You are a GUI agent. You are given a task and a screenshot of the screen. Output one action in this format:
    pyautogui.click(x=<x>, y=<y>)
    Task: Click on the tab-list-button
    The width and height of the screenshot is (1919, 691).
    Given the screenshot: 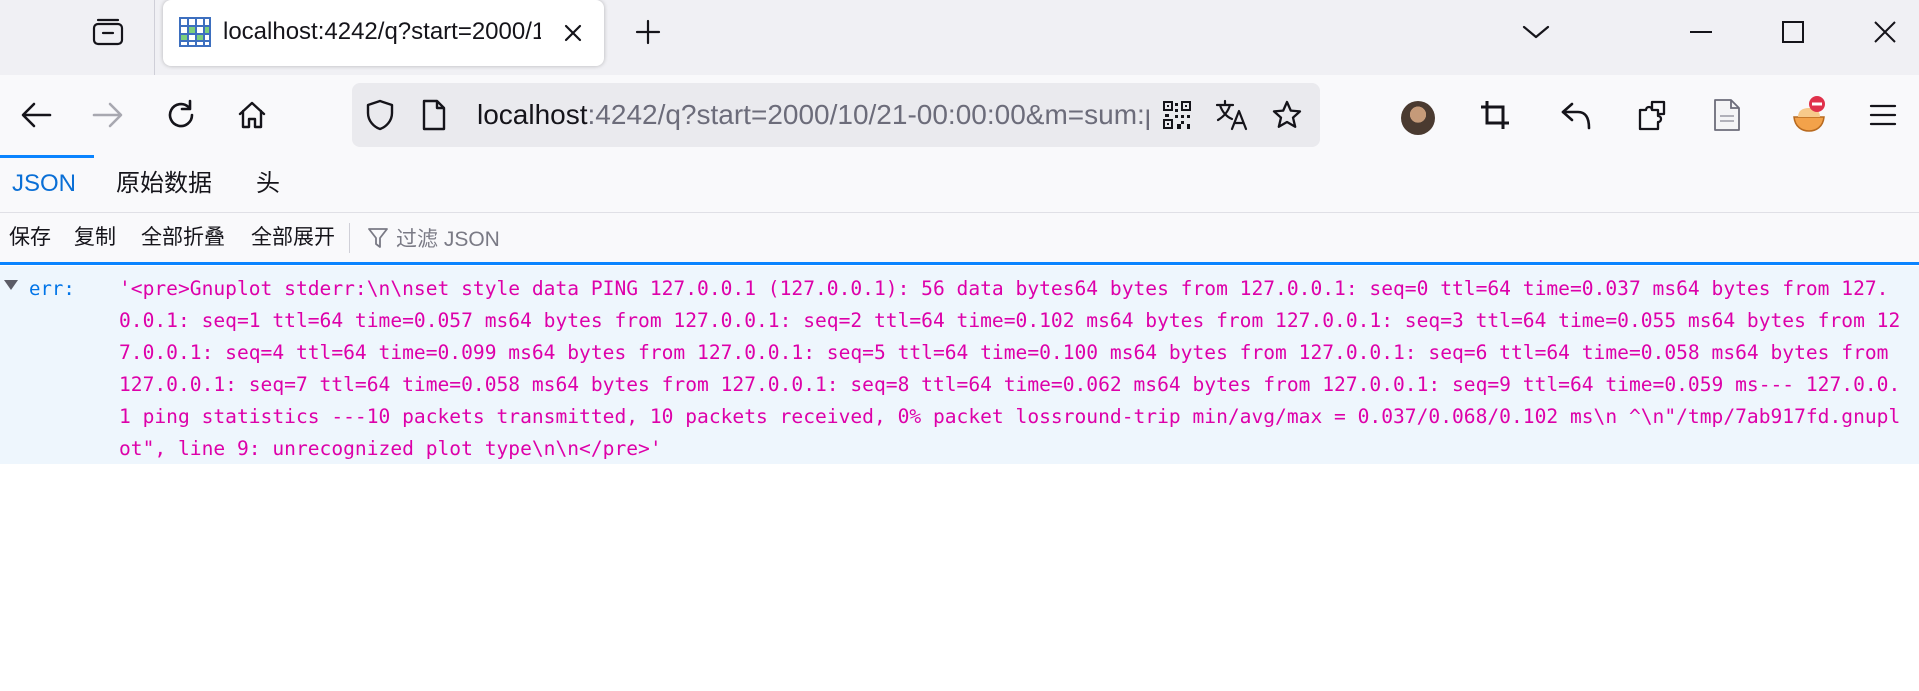 What is the action you would take?
    pyautogui.click(x=108, y=32)
    